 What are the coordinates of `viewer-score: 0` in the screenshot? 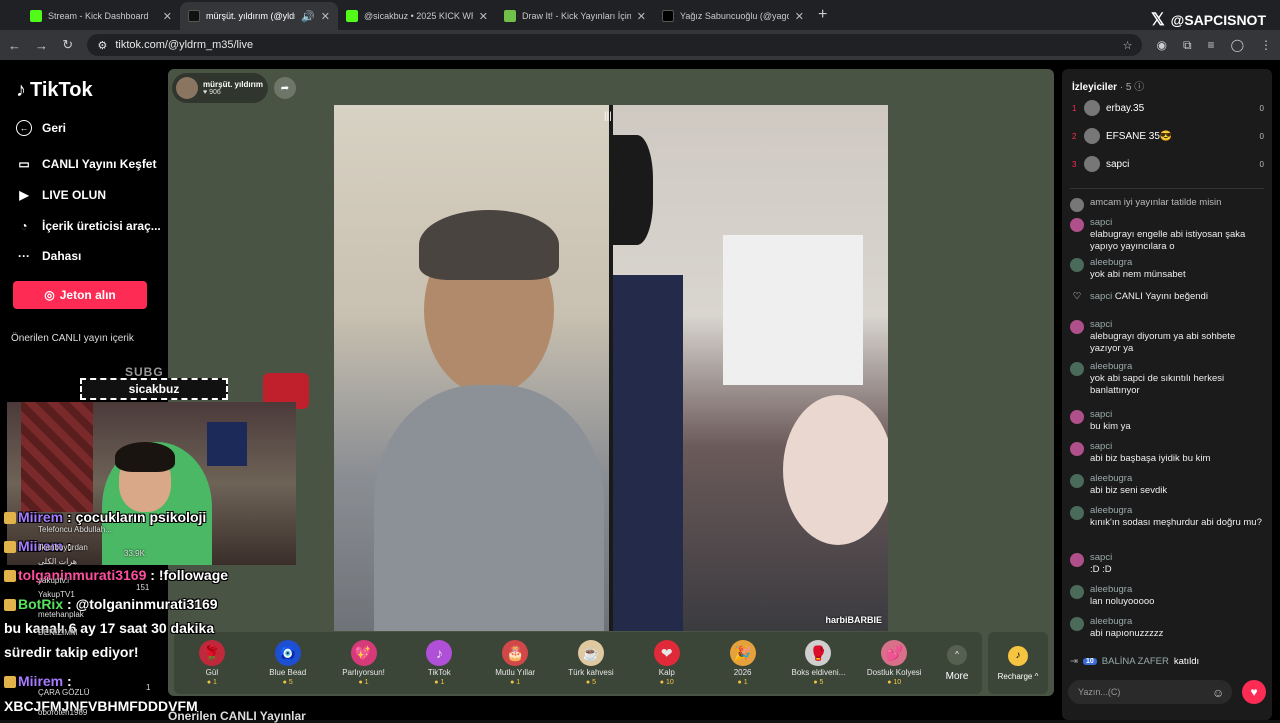 It's located at (1261, 136).